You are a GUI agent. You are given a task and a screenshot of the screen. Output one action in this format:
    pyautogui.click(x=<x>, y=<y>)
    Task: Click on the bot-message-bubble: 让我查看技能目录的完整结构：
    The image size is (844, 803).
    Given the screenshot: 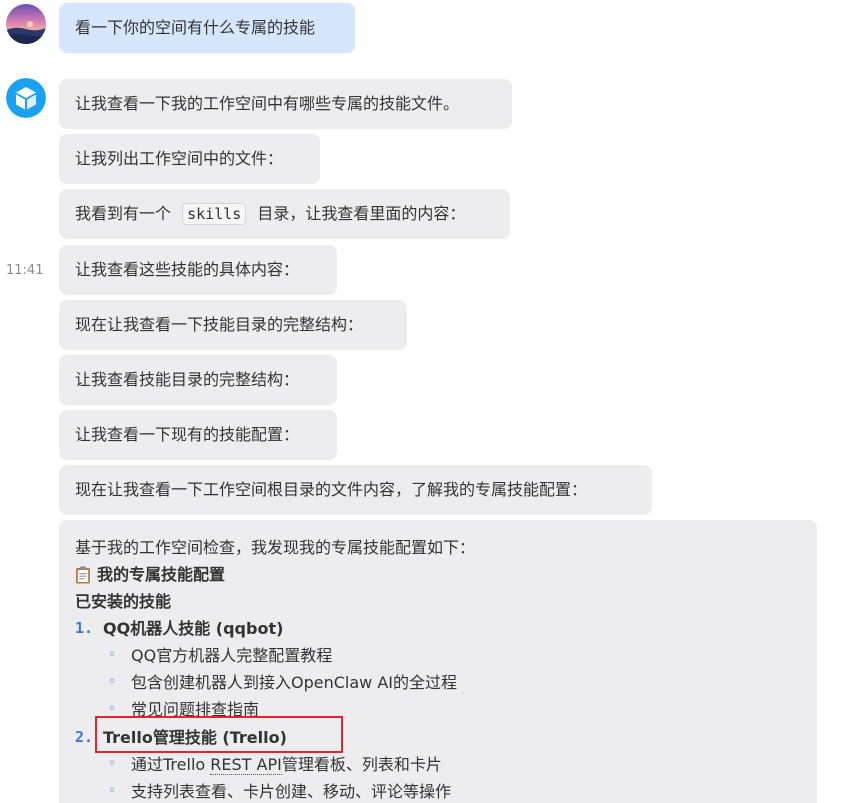 What is the action you would take?
    pyautogui.click(x=198, y=380)
    